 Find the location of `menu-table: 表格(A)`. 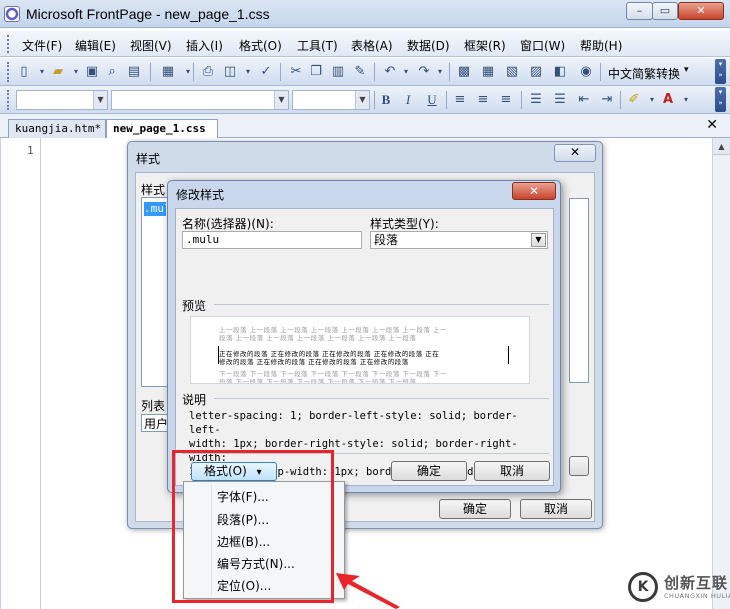

menu-table: 表格(A) is located at coordinates (372, 45).